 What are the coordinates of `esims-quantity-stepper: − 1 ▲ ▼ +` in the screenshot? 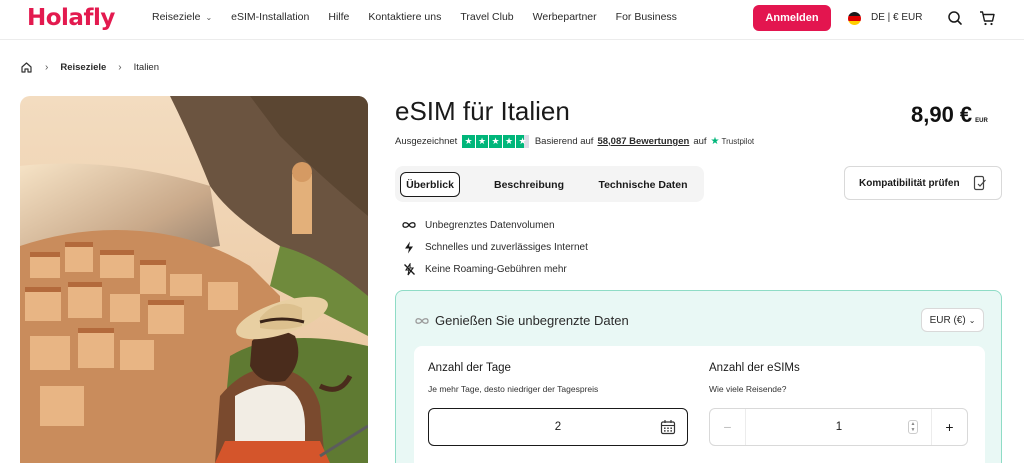 It's located at (838, 427).